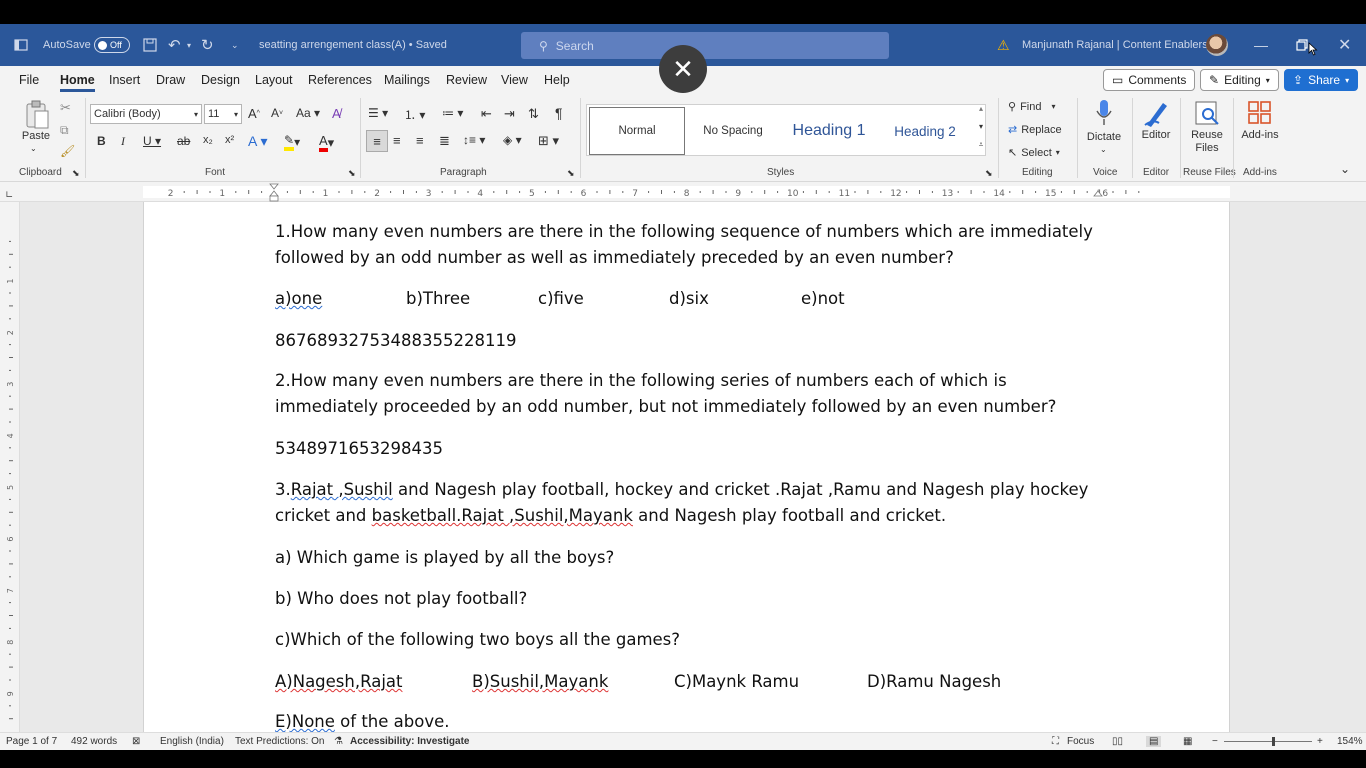 This screenshot has height=768, width=1366. What do you see at coordinates (509, 114) in the screenshot?
I see `increase-indent-icon: ⇥` at bounding box center [509, 114].